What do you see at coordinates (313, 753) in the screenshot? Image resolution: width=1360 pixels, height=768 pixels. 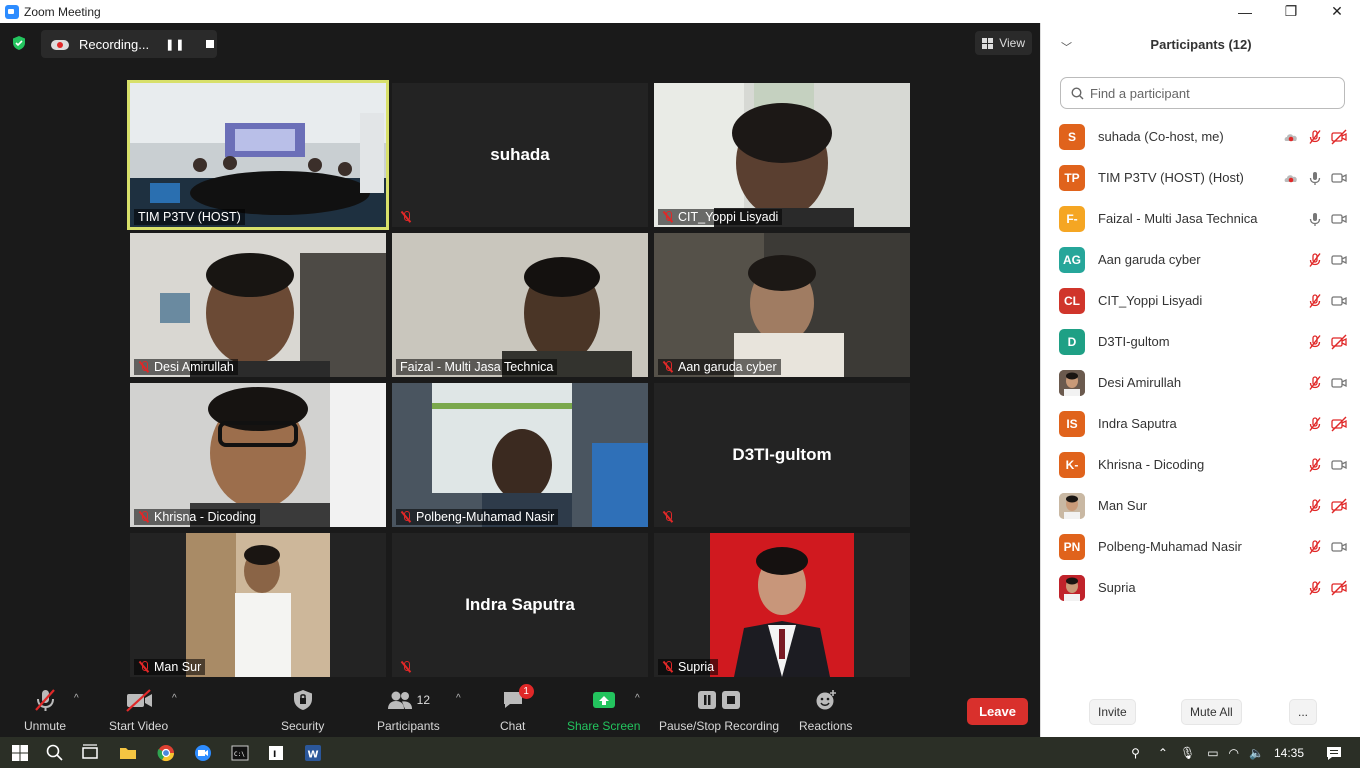 I see `word-icon: W` at bounding box center [313, 753].